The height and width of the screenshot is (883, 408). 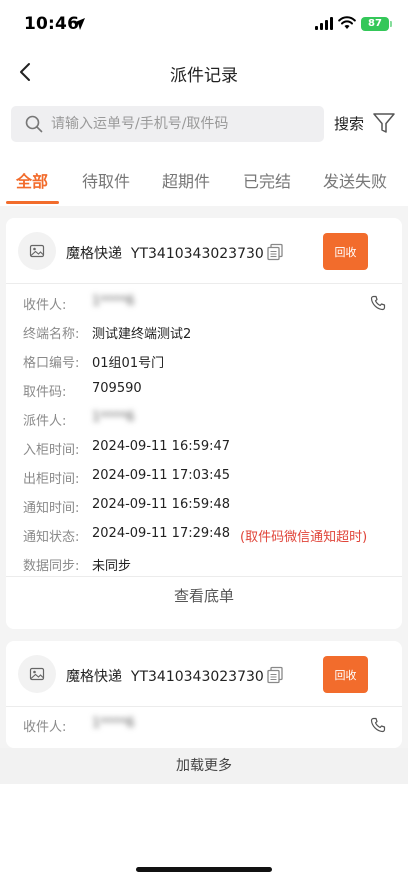 What do you see at coordinates (106, 180) in the screenshot?
I see `tab-pending-pickup: 待取件` at bounding box center [106, 180].